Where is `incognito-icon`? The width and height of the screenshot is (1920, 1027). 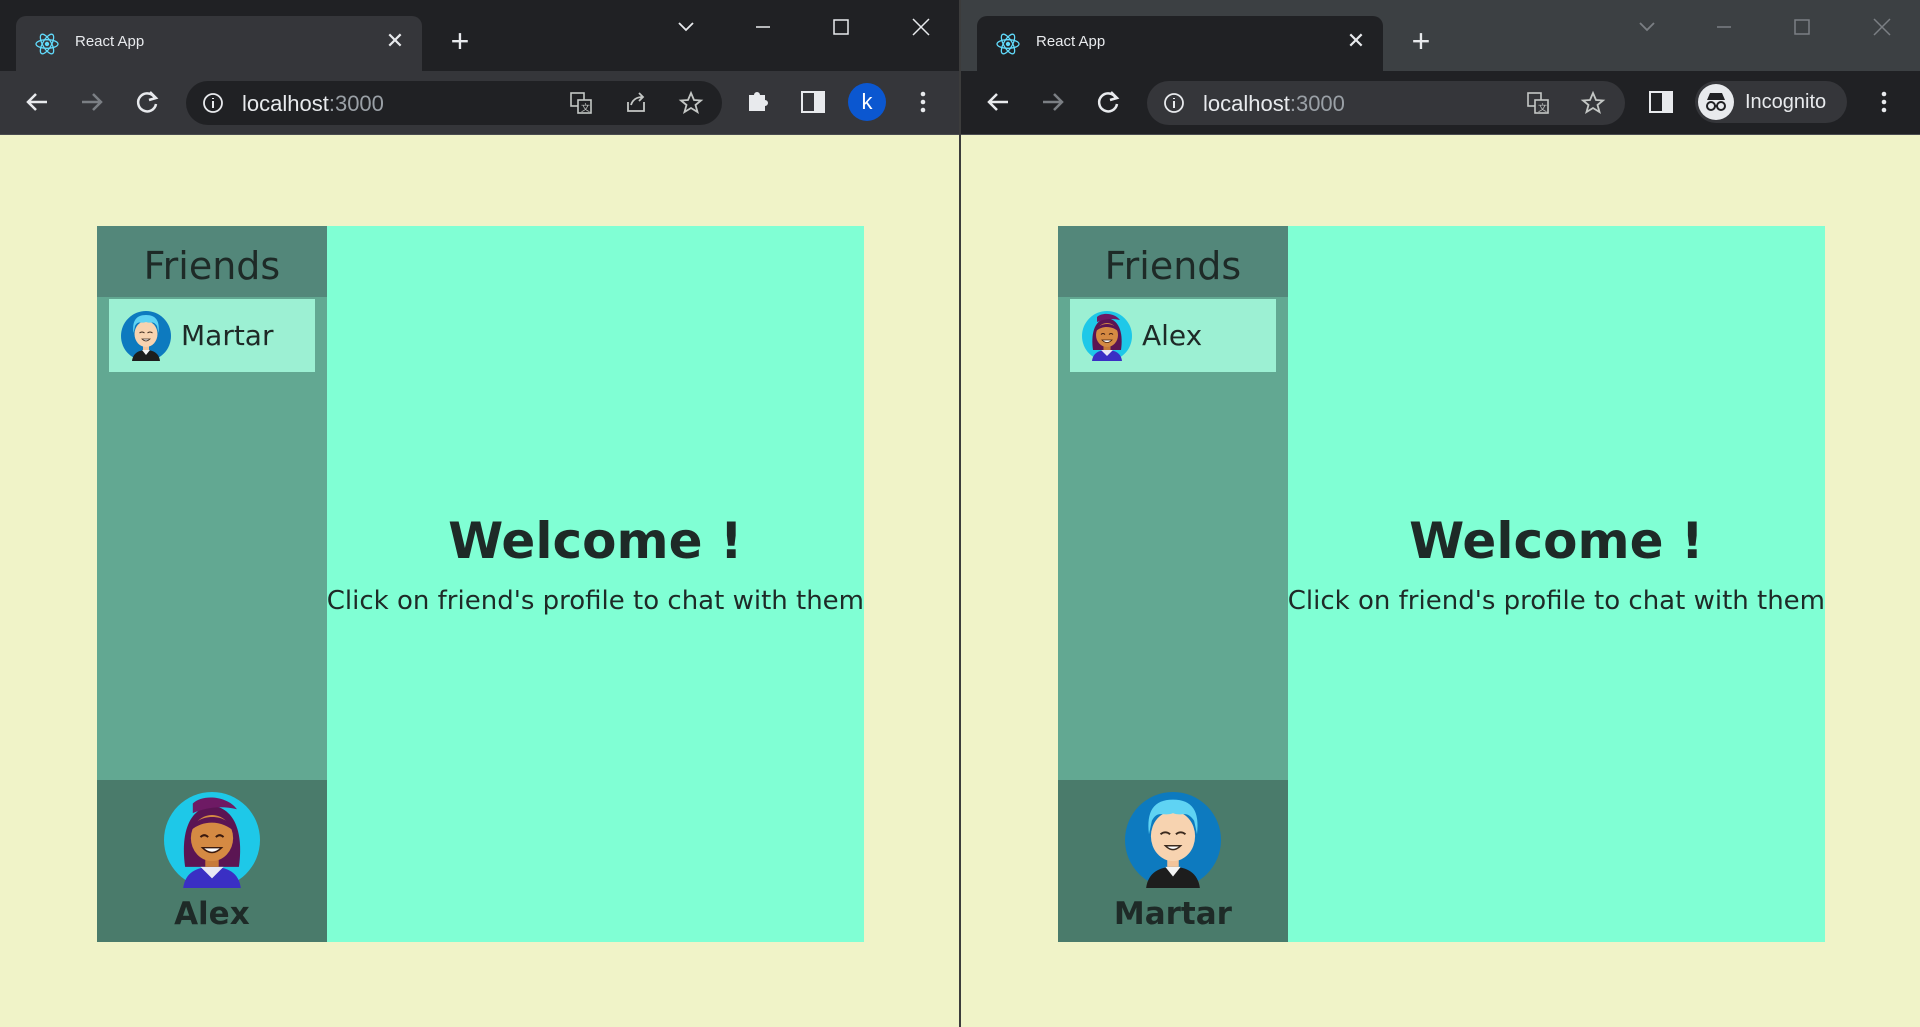 incognito-icon is located at coordinates (1716, 102).